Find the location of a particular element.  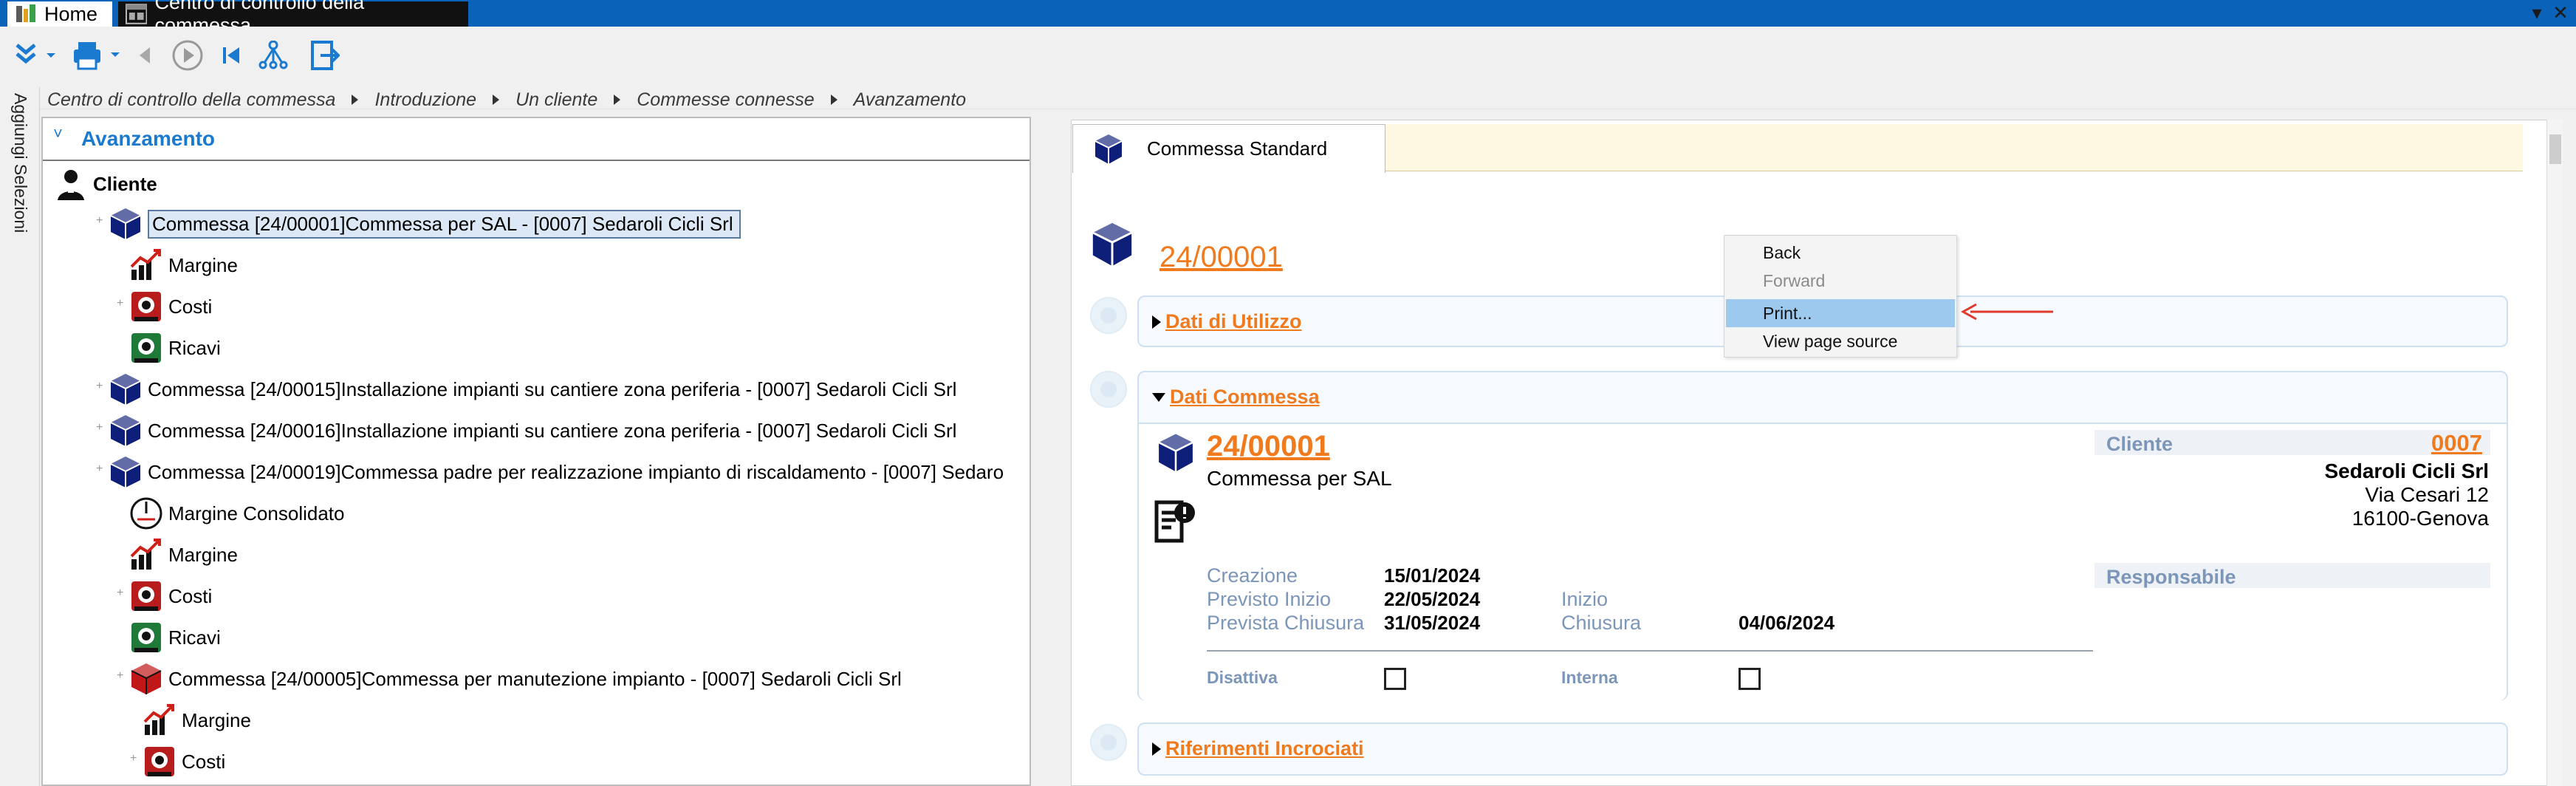

back-button is located at coordinates (144, 56).